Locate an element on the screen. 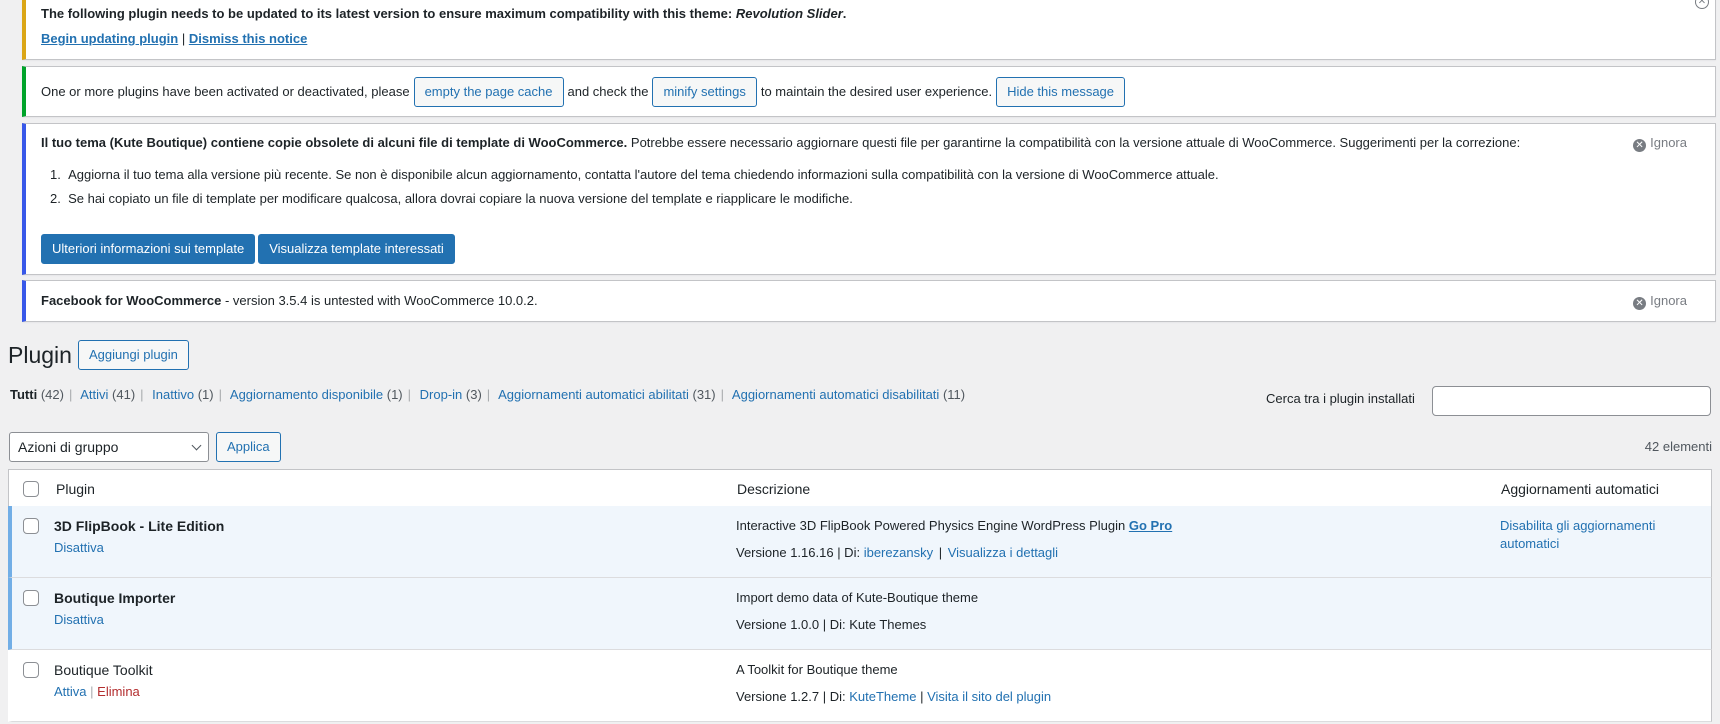 The height and width of the screenshot is (724, 1720). bulk-actions-select: Azioni di gruppo is located at coordinates (109, 447).